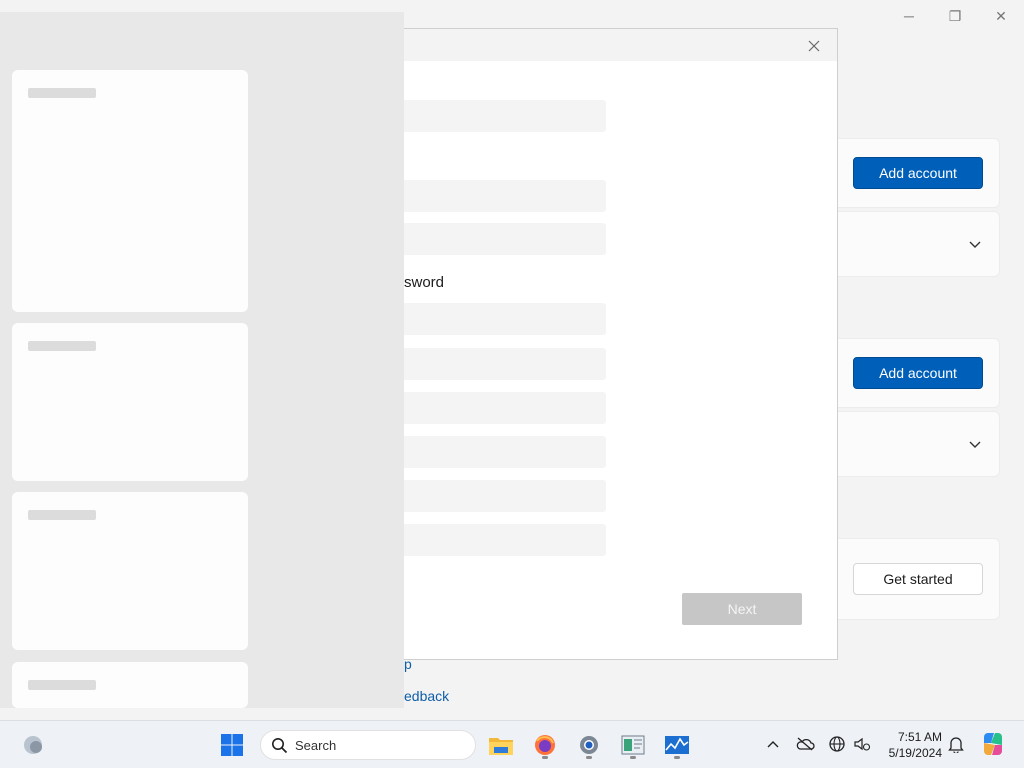 The image size is (1024, 768). Describe the element at coordinates (837, 744) in the screenshot. I see `network-globe-icon` at that location.